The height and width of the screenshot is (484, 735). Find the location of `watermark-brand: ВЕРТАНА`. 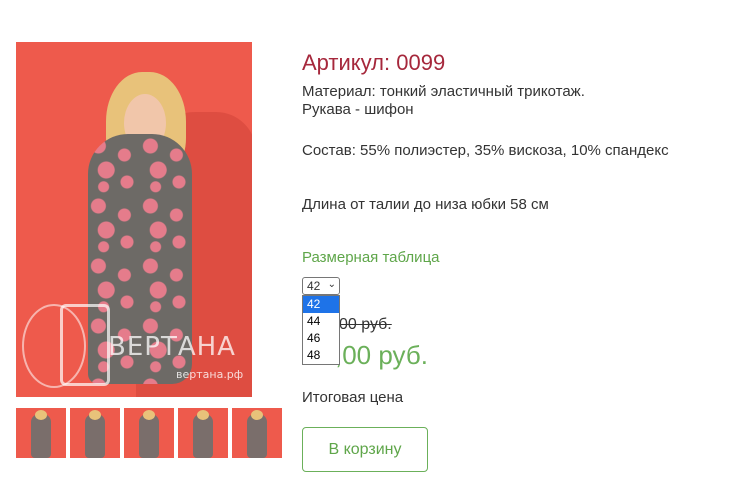

watermark-brand: ВЕРТАНА is located at coordinates (172, 347).